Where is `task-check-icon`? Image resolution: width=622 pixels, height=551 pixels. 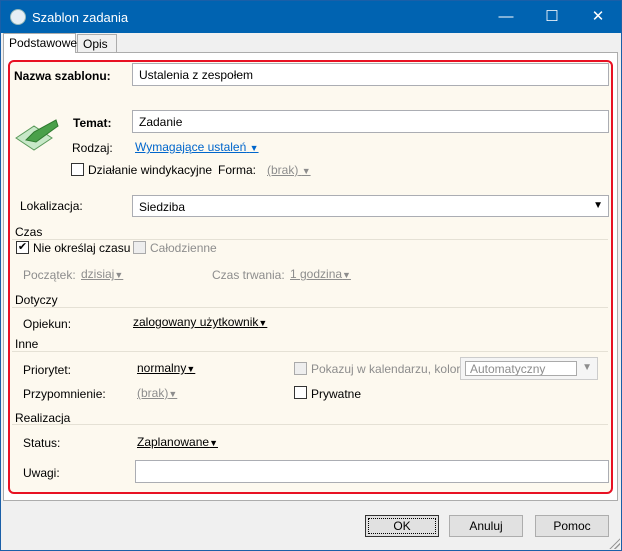 task-check-icon is located at coordinates (37, 135).